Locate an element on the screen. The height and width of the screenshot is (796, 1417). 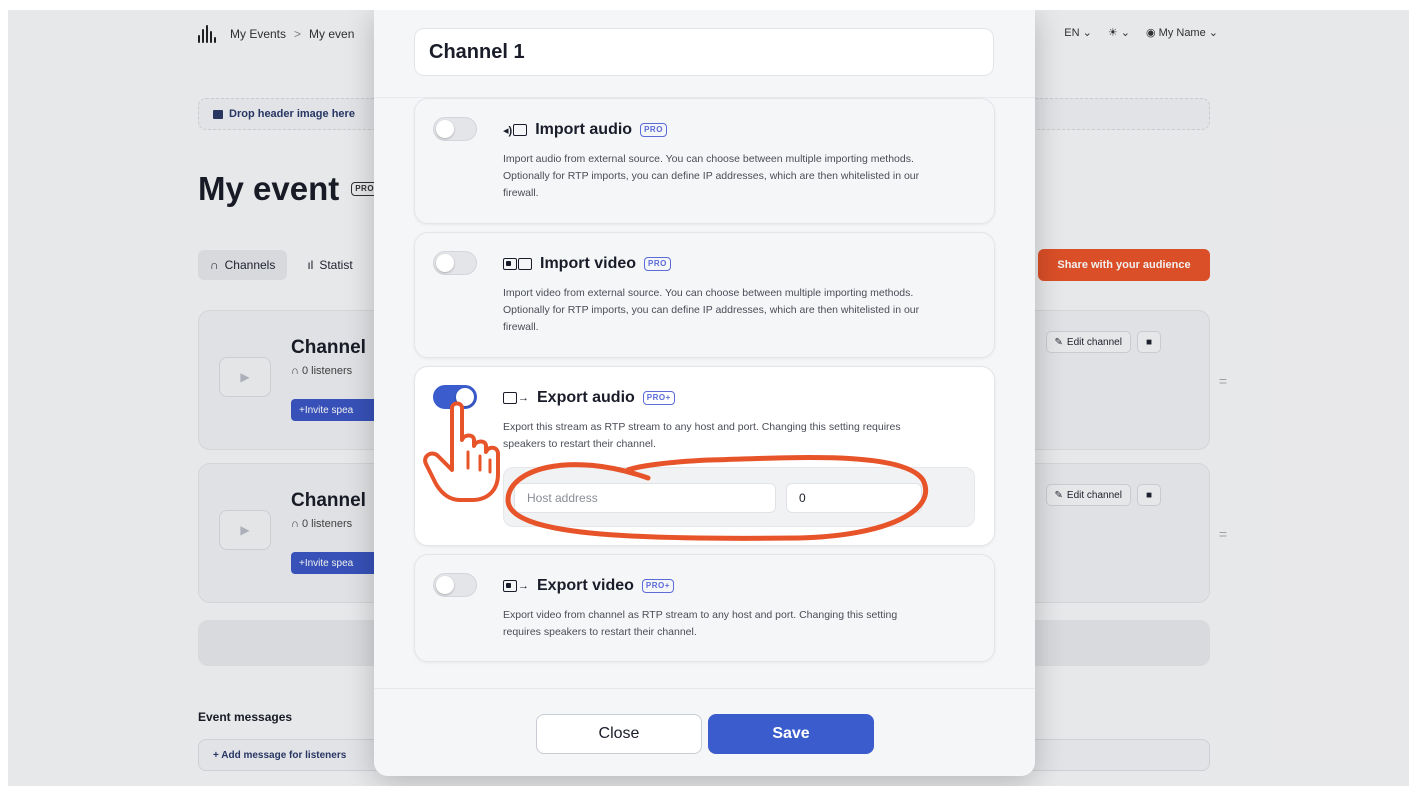
port-input: 0 is located at coordinates (854, 498).